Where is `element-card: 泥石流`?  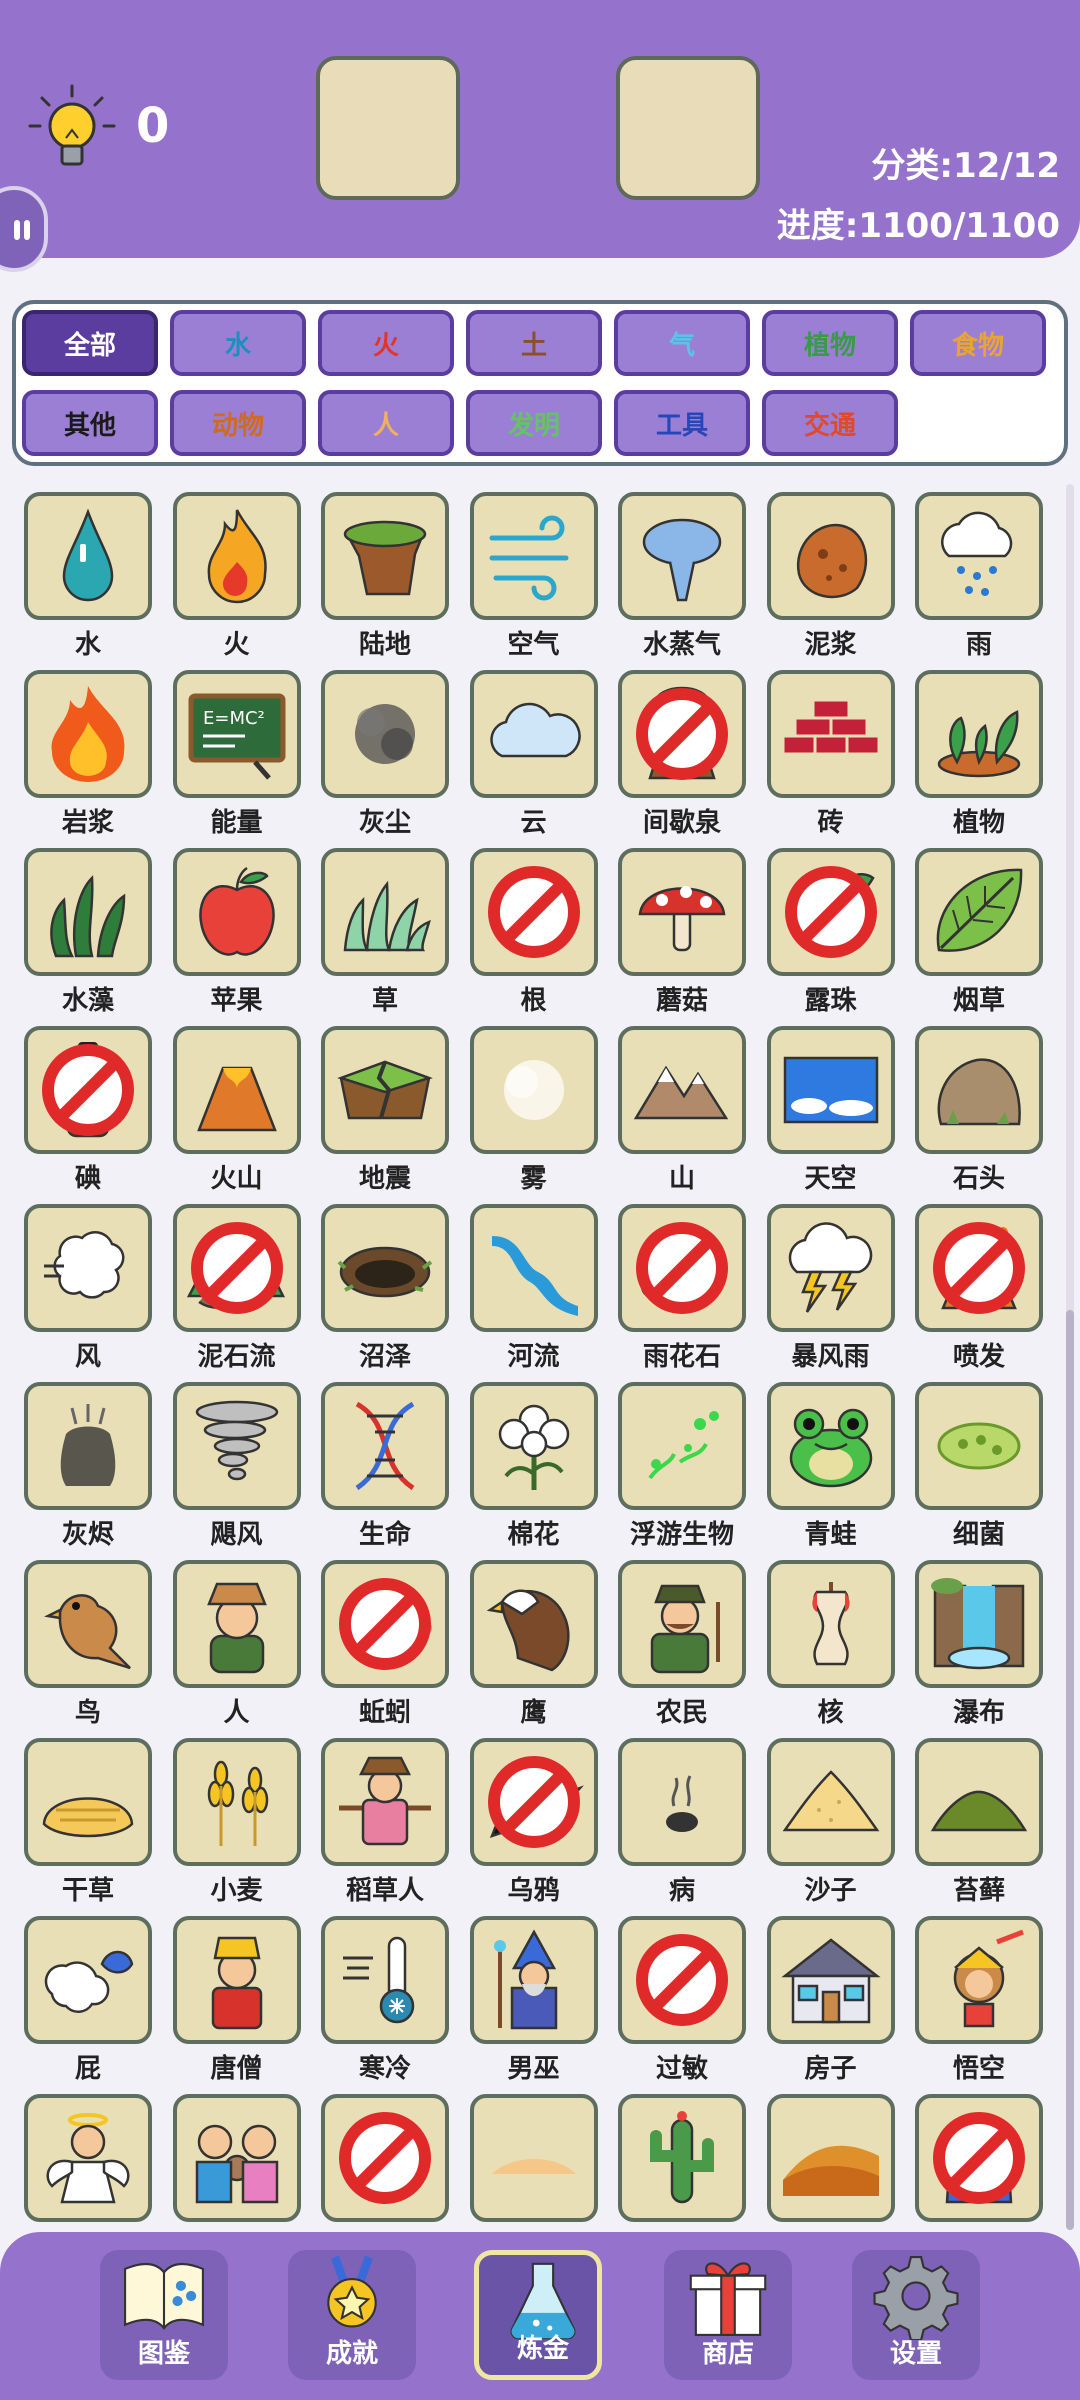 element-card: 泥石流 is located at coordinates (237, 1285).